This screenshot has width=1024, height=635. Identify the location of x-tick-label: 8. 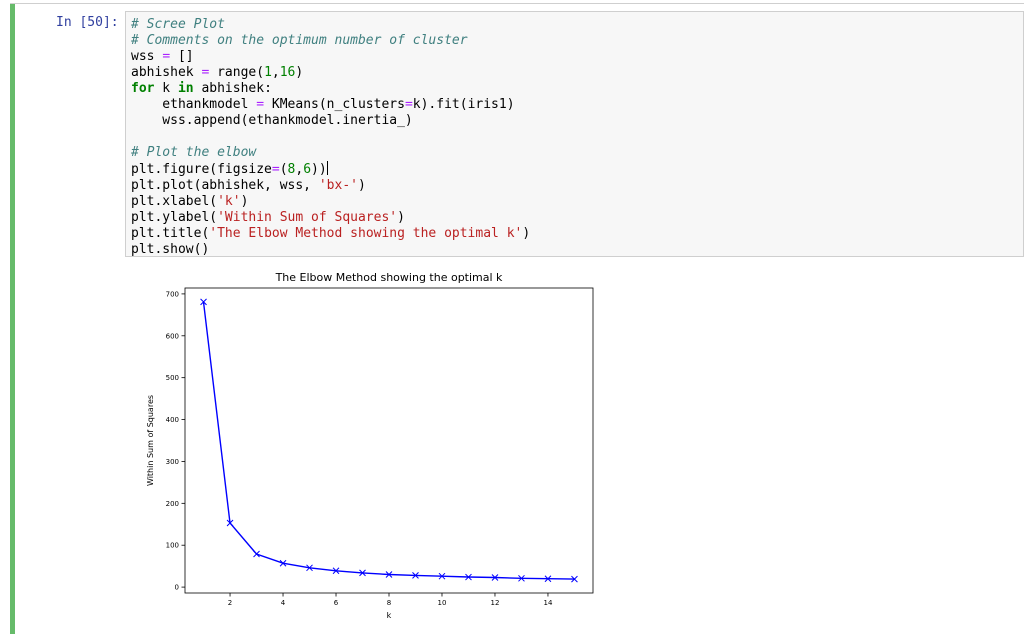
(389, 603).